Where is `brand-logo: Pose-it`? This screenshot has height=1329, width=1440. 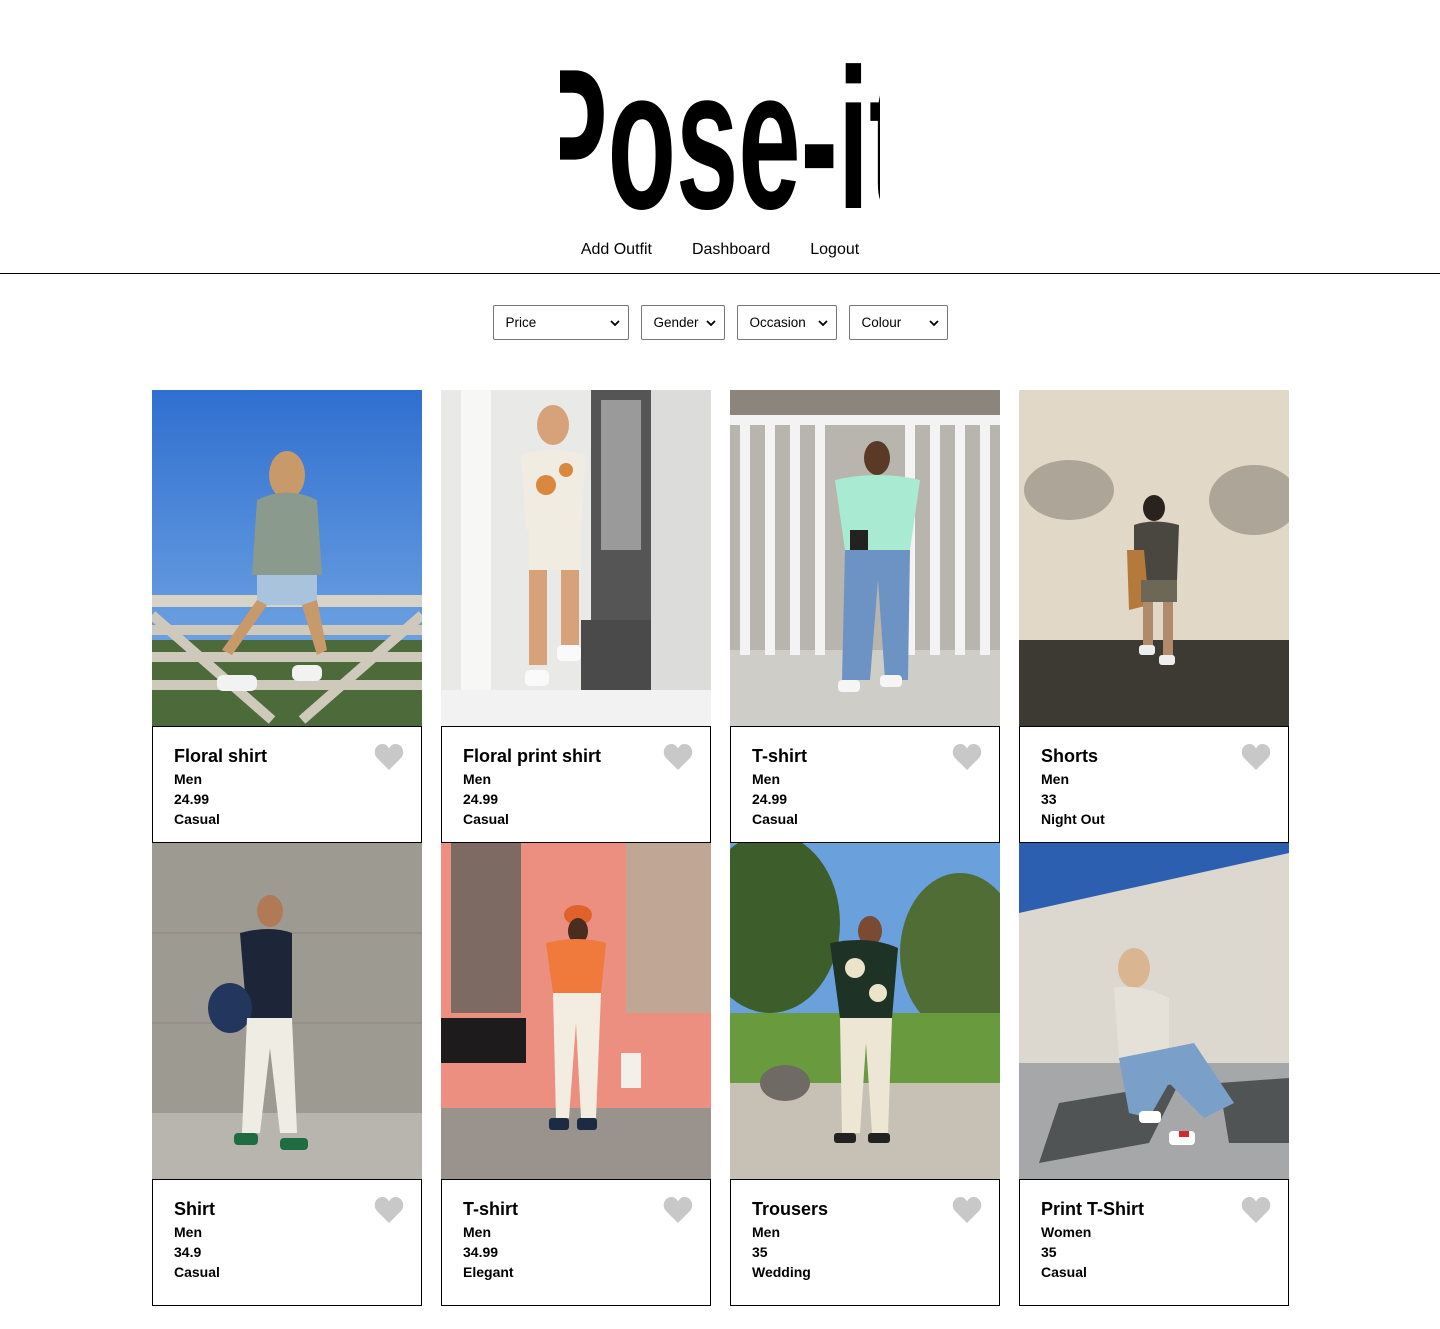 brand-logo: Pose-it is located at coordinates (720, 123).